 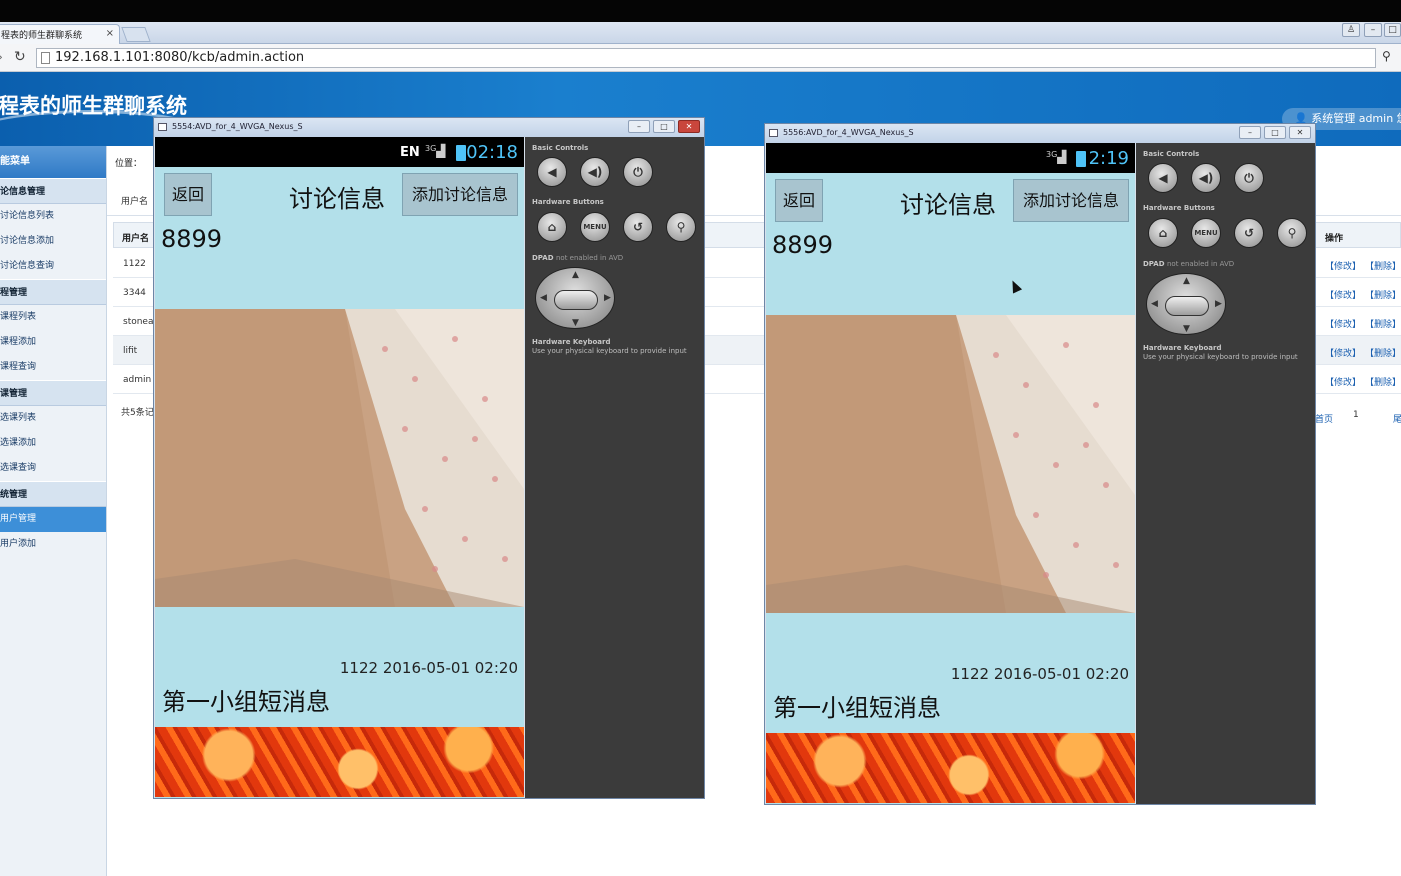 What do you see at coordinates (246, 702) in the screenshot?
I see `message-text: 第一小组短消息` at bounding box center [246, 702].